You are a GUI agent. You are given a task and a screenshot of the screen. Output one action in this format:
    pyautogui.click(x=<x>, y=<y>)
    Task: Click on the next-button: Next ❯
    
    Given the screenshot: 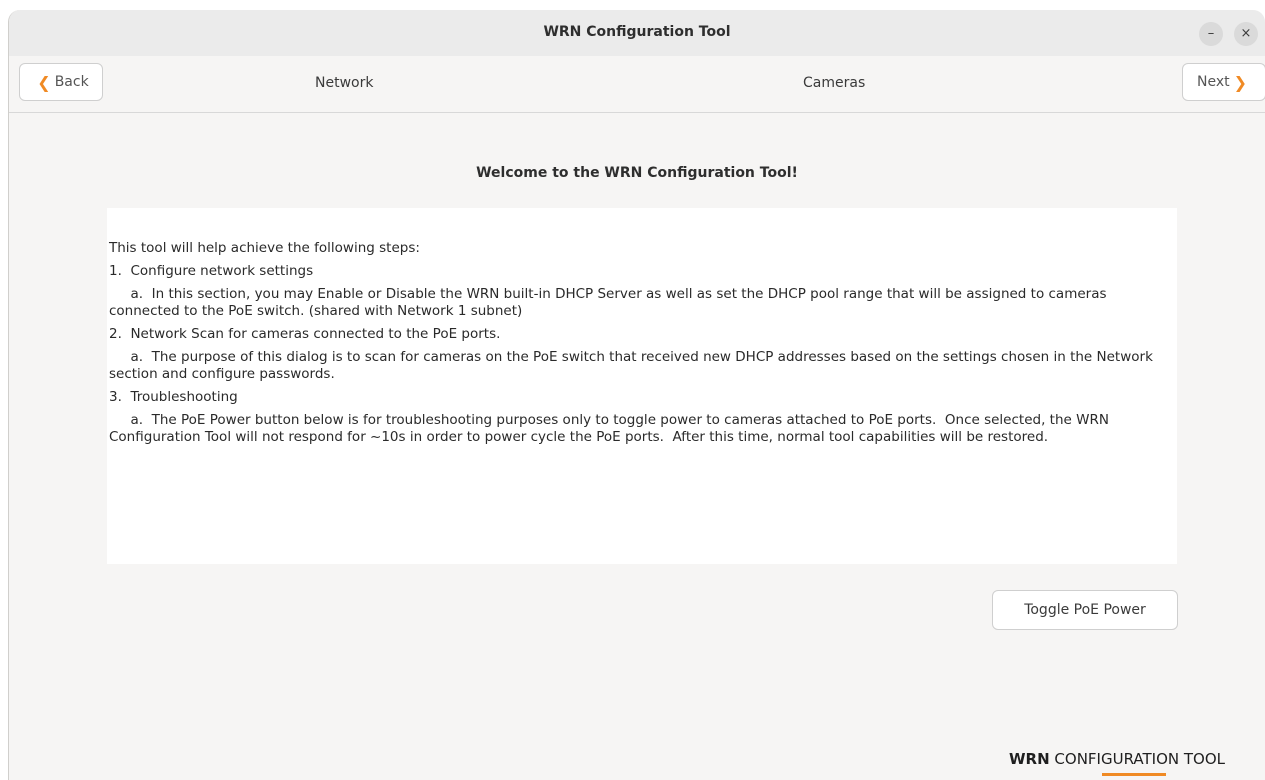 What is the action you would take?
    pyautogui.click(x=1223, y=82)
    